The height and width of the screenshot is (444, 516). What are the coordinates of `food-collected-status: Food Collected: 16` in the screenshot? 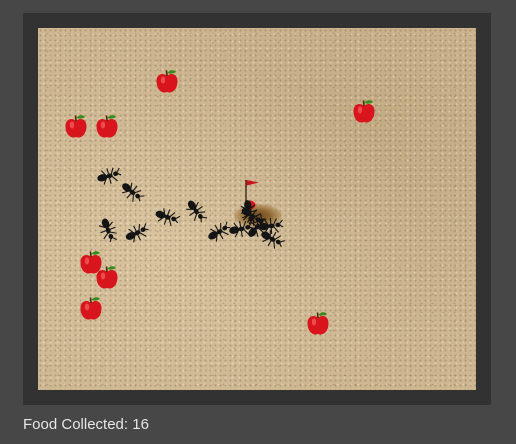 It's located at (86, 424).